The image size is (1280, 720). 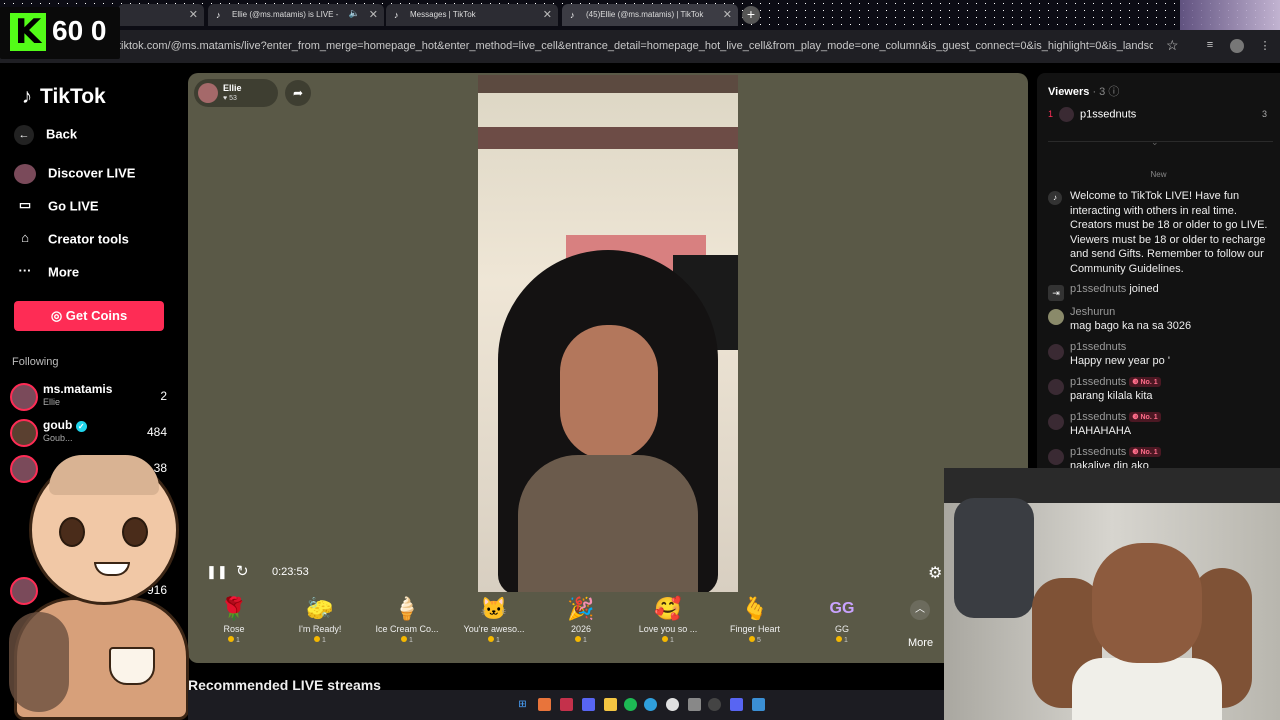 What do you see at coordinates (236, 93) in the screenshot?
I see `host-badge: Ellie ♥ 53` at bounding box center [236, 93].